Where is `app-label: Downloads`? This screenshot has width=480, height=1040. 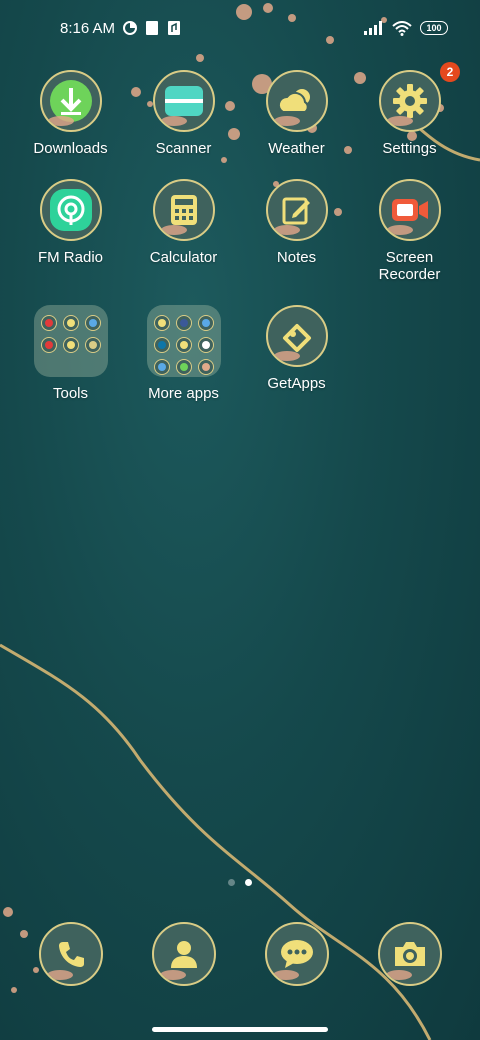
app-label: Downloads is located at coordinates (70, 148).